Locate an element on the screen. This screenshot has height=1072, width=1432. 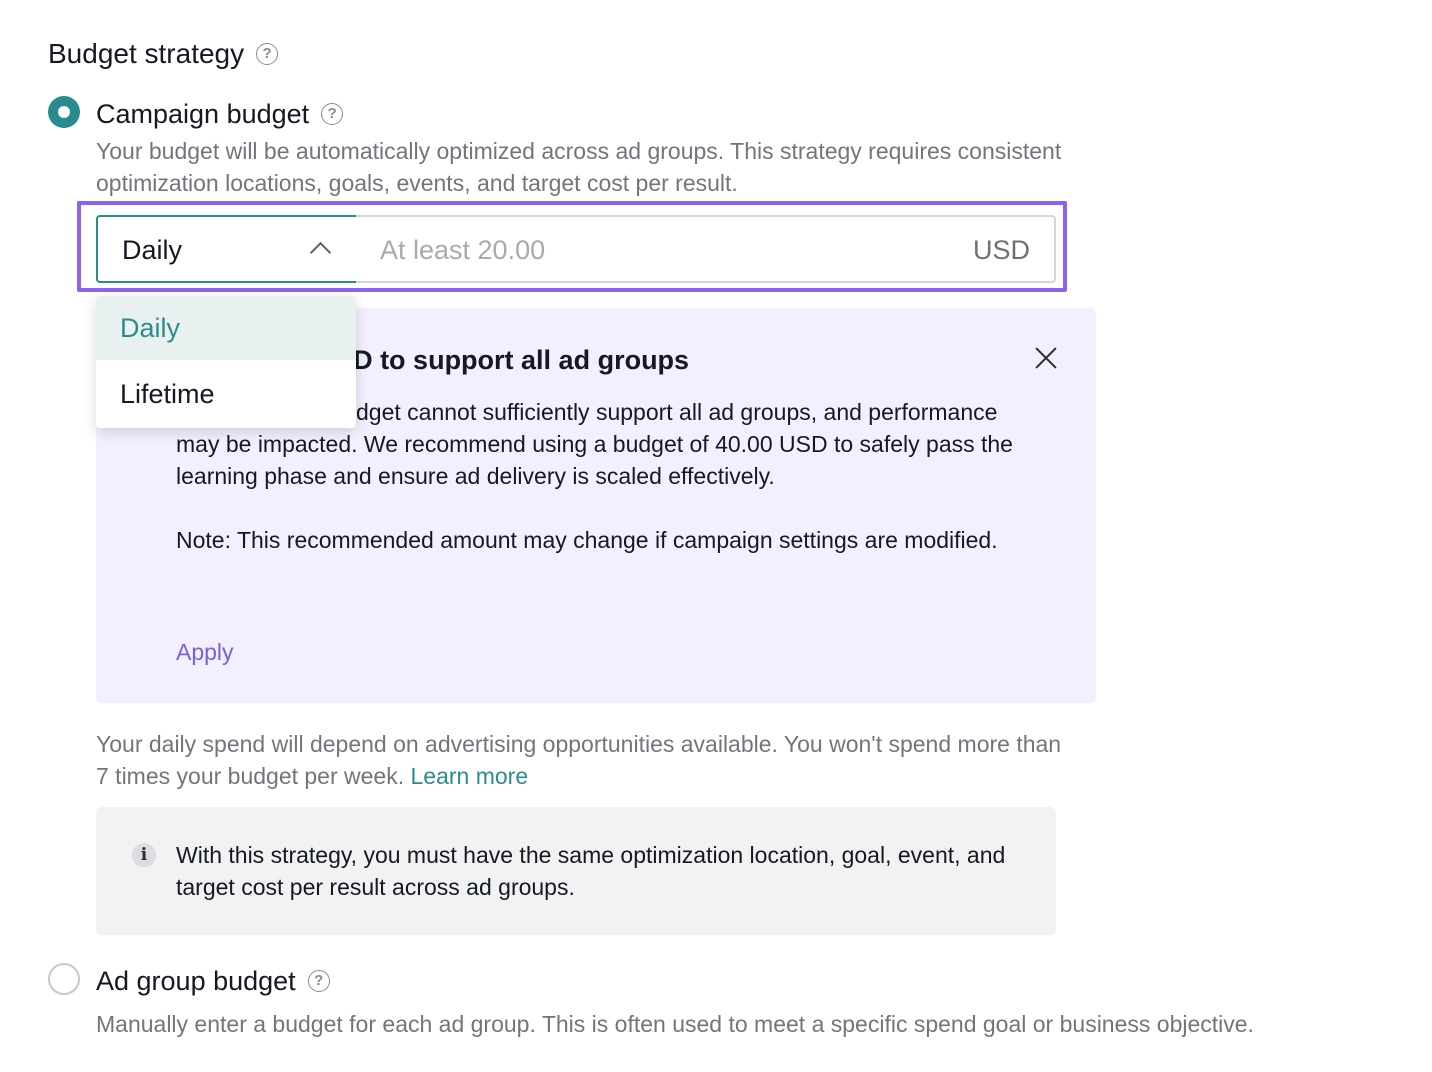
chevron-up-icon is located at coordinates (320, 252).